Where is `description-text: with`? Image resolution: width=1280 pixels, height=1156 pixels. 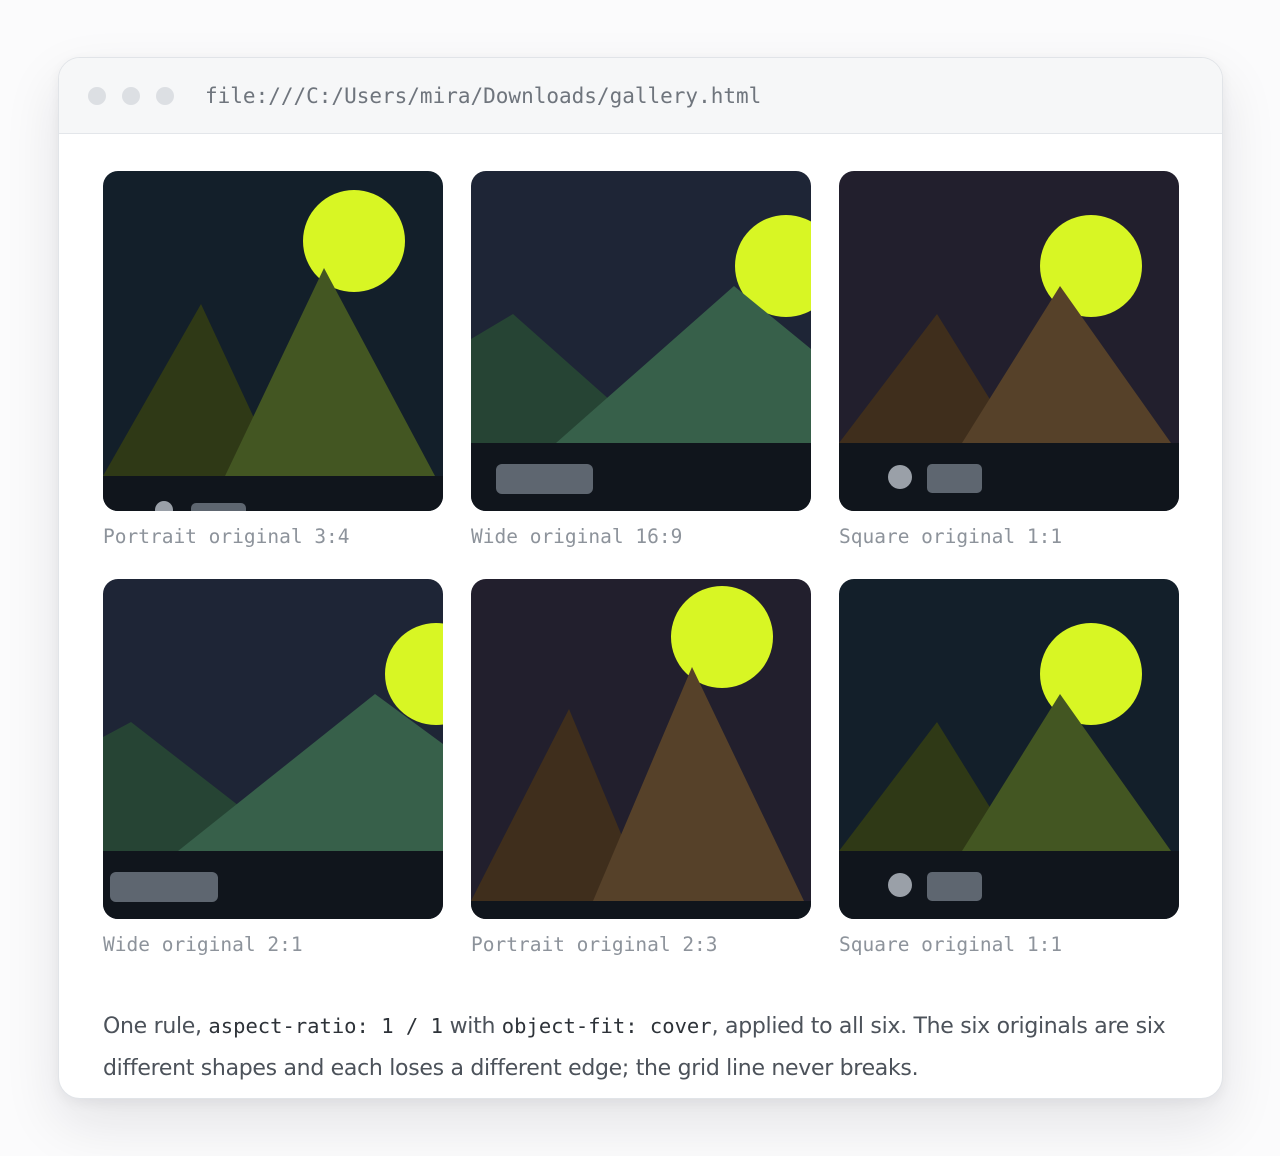
description-text: with is located at coordinates (472, 1026).